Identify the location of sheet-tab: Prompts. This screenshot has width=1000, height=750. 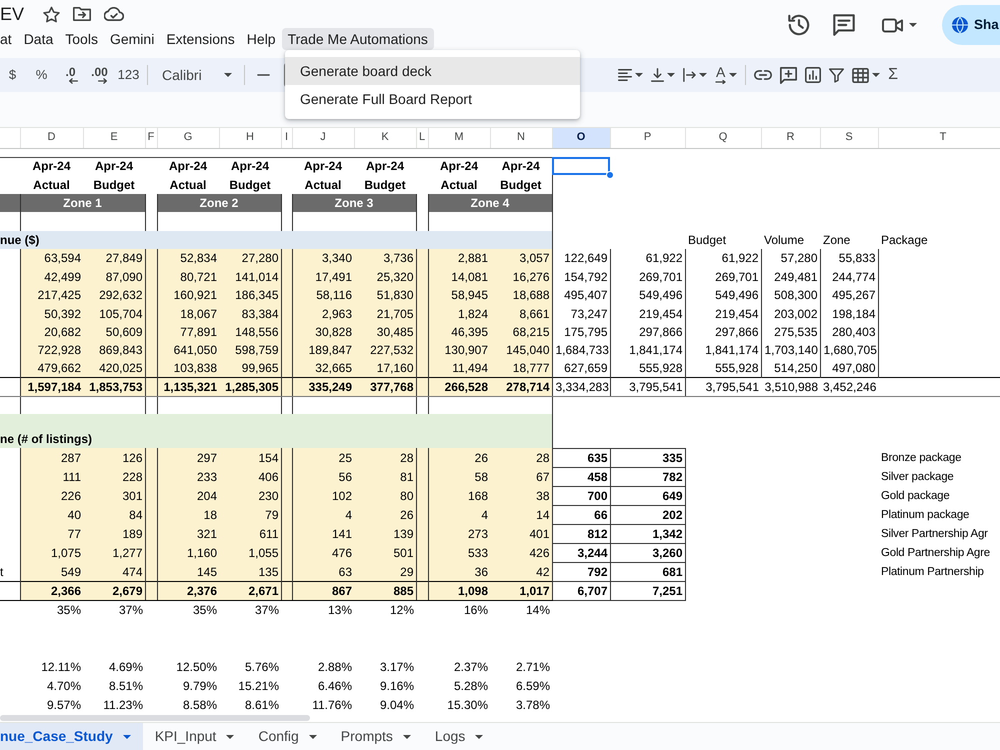
(375, 736).